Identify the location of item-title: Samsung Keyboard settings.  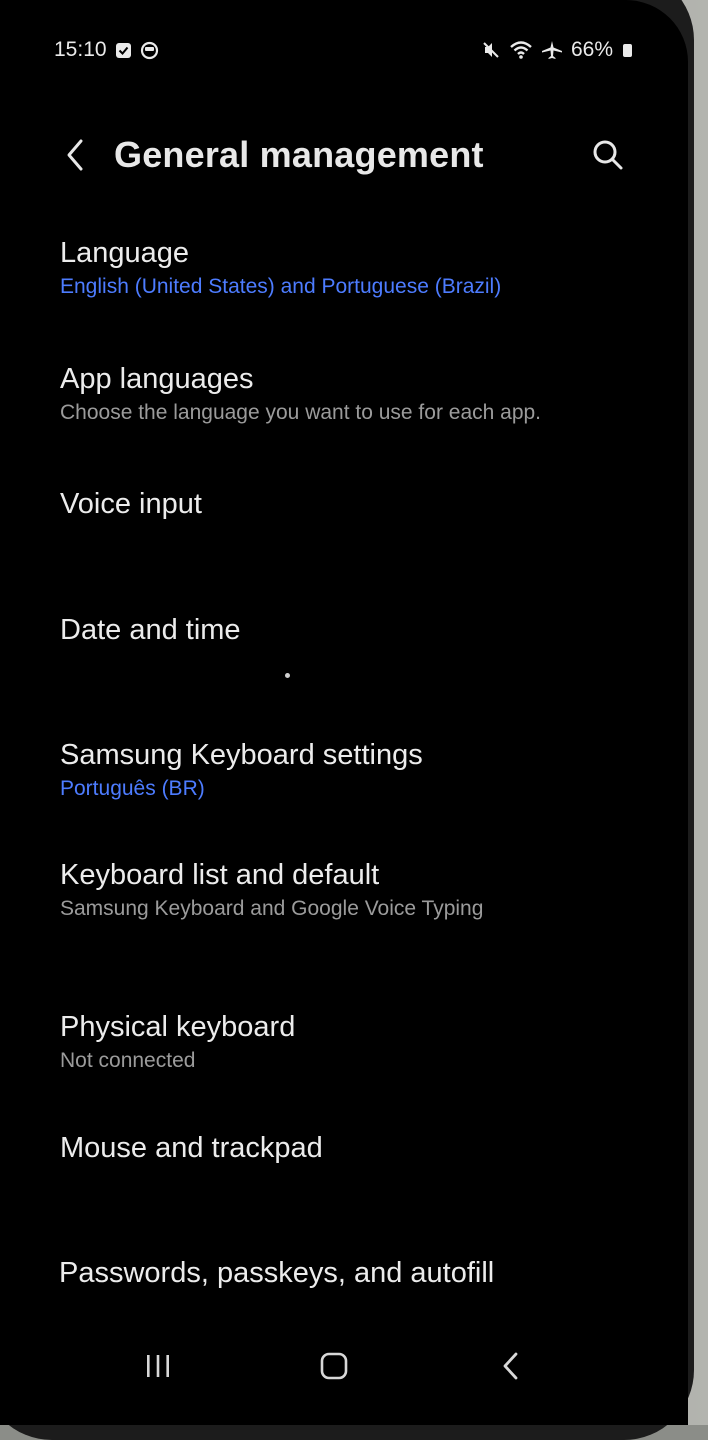
(241, 755).